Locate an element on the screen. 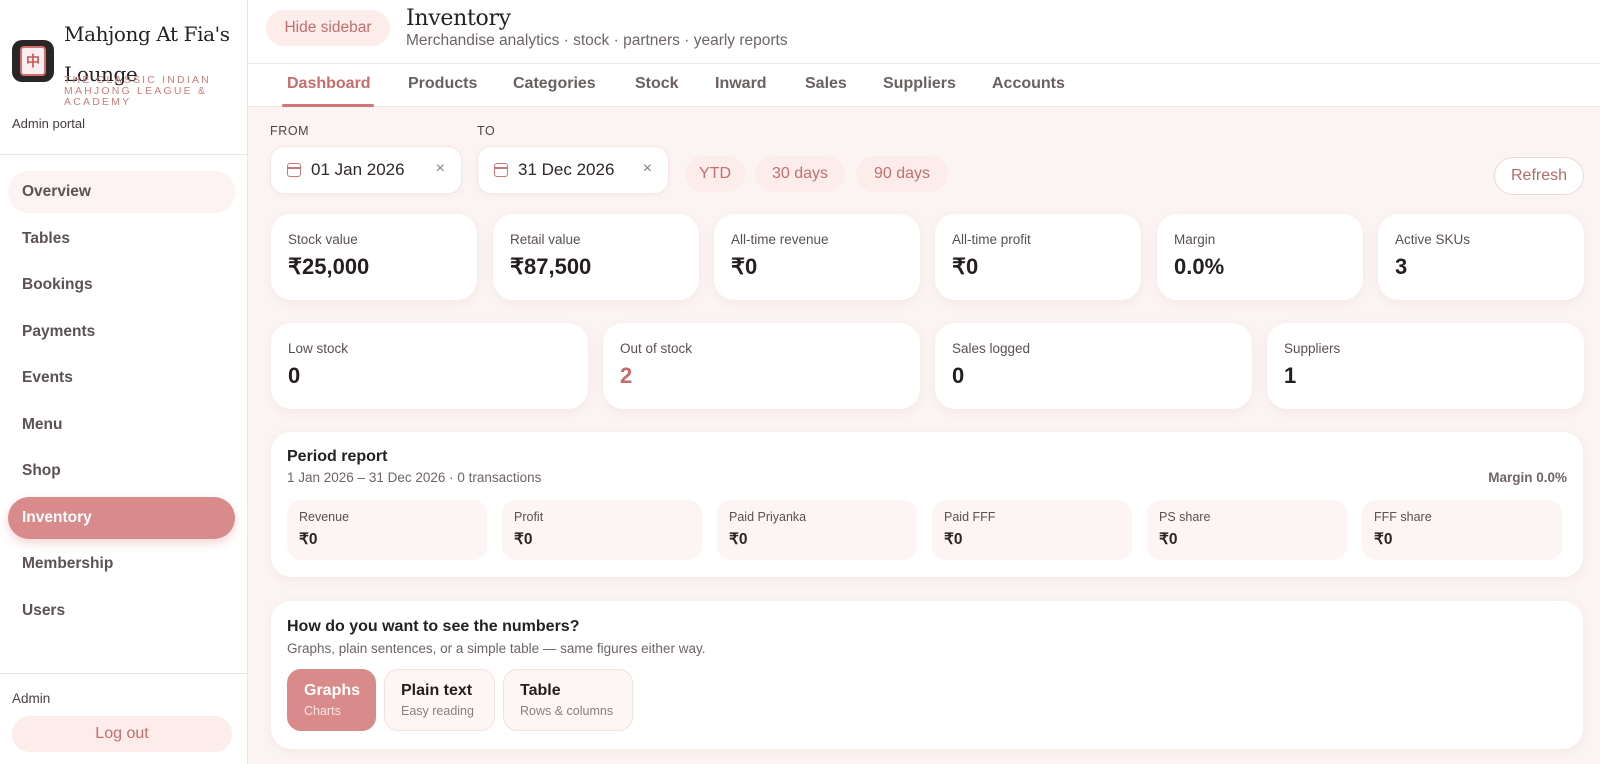 The image size is (1600, 764). stat-label: Out of stock is located at coordinates (656, 348).